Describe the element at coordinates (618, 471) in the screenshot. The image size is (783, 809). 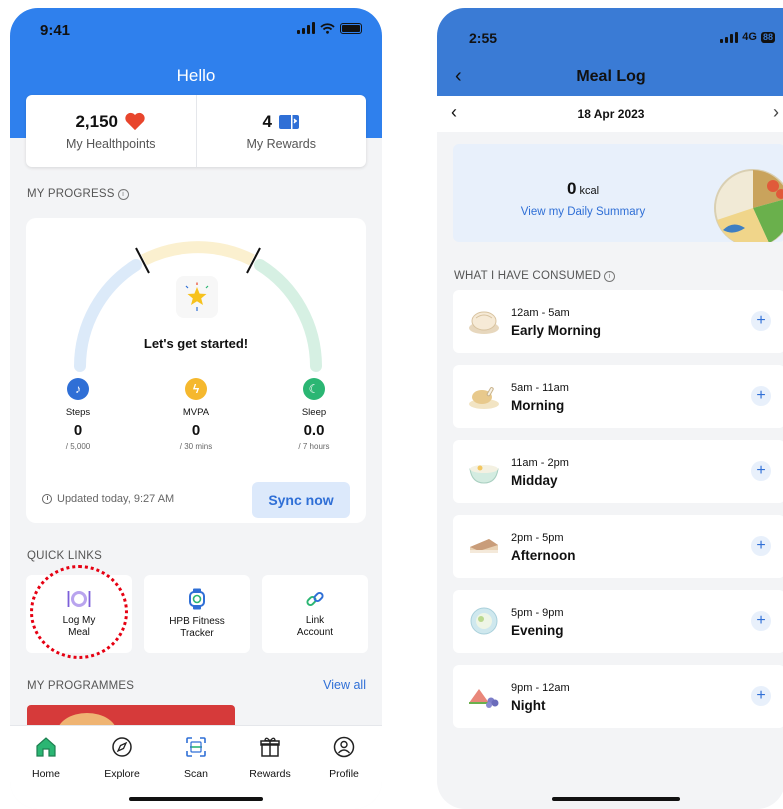
I see `meal-slot-midday: 11am - 2pm Midday +` at that location.